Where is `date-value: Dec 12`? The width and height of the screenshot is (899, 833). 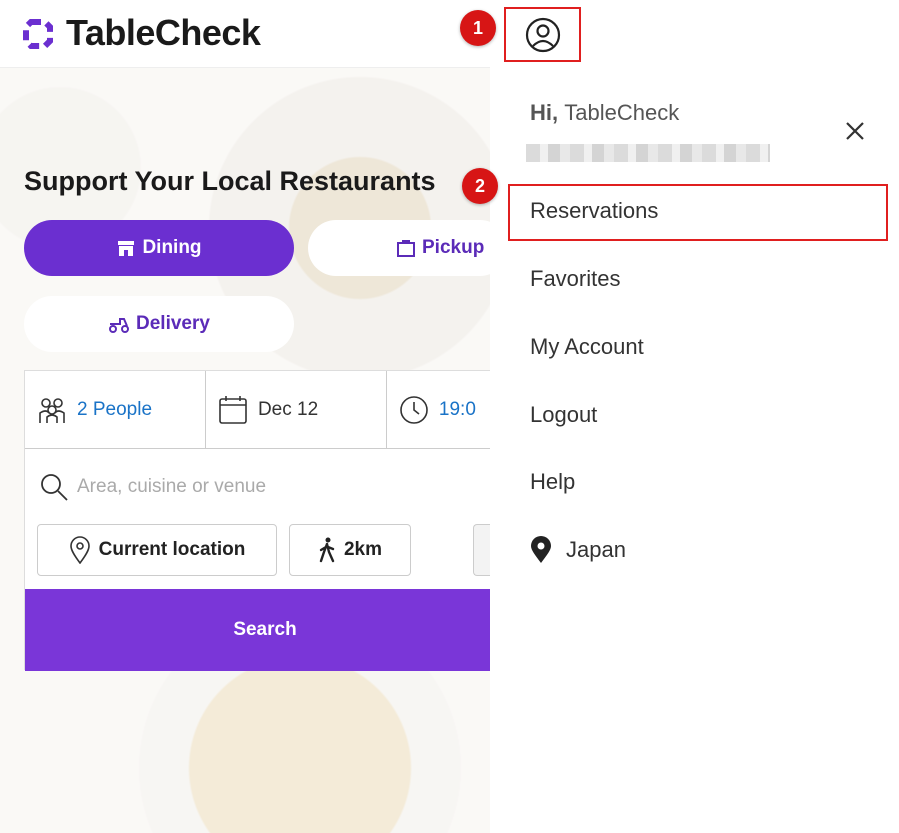 date-value: Dec 12 is located at coordinates (288, 409).